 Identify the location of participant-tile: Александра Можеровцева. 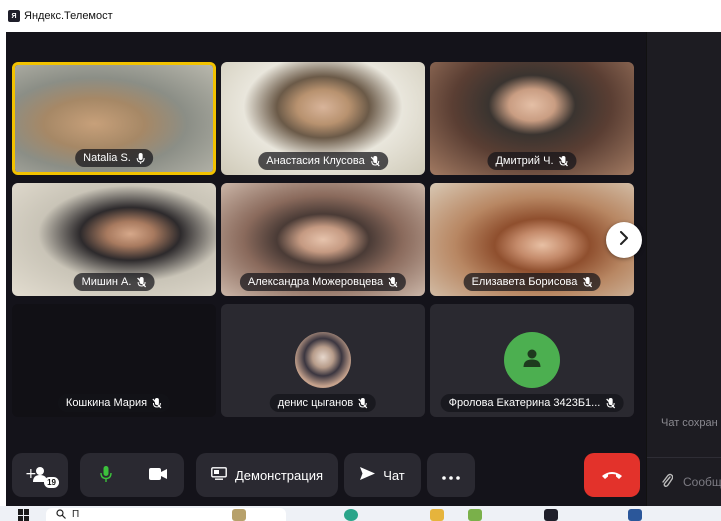
(323, 239).